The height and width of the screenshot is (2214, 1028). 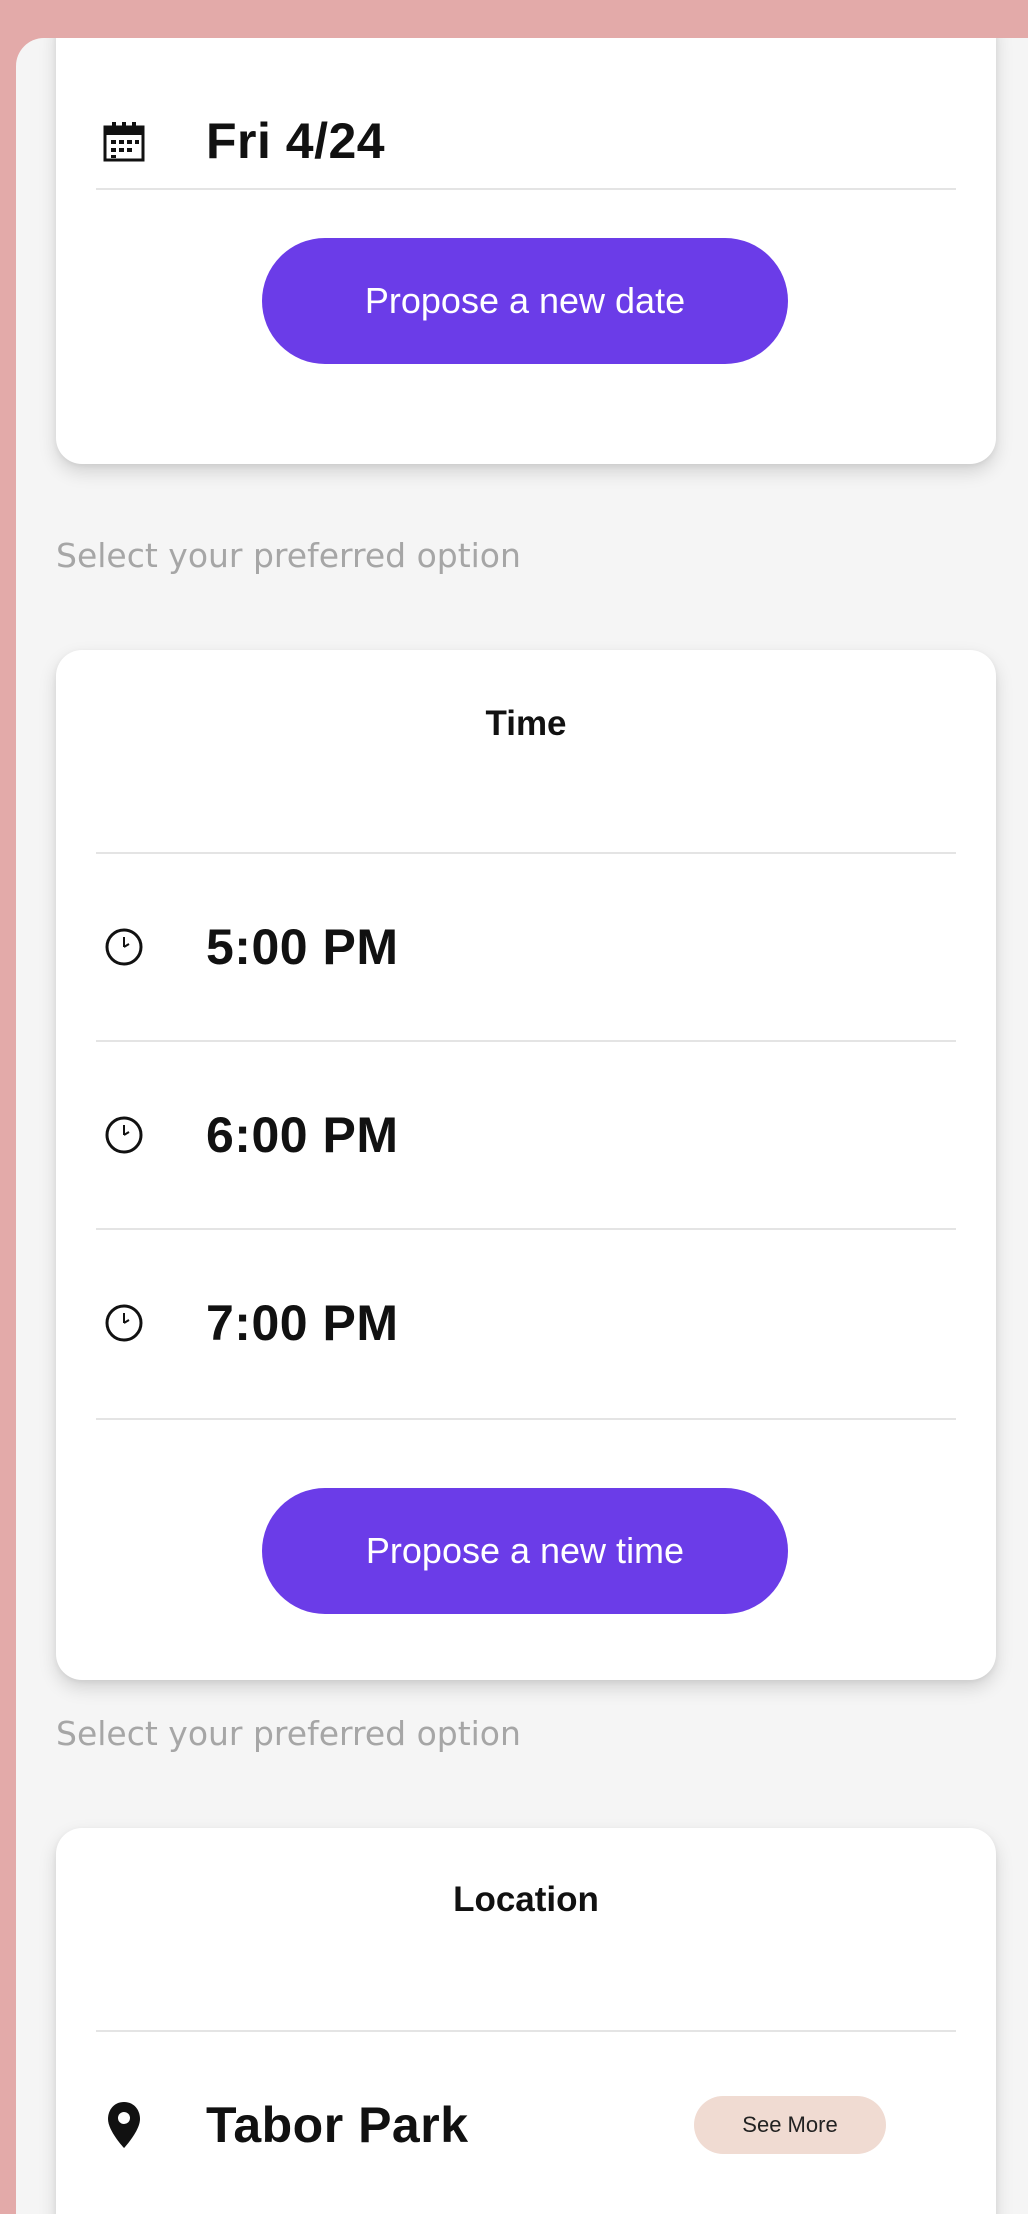 I want to click on propose-new-time-button: Propose a new time, so click(x=525, y=1551).